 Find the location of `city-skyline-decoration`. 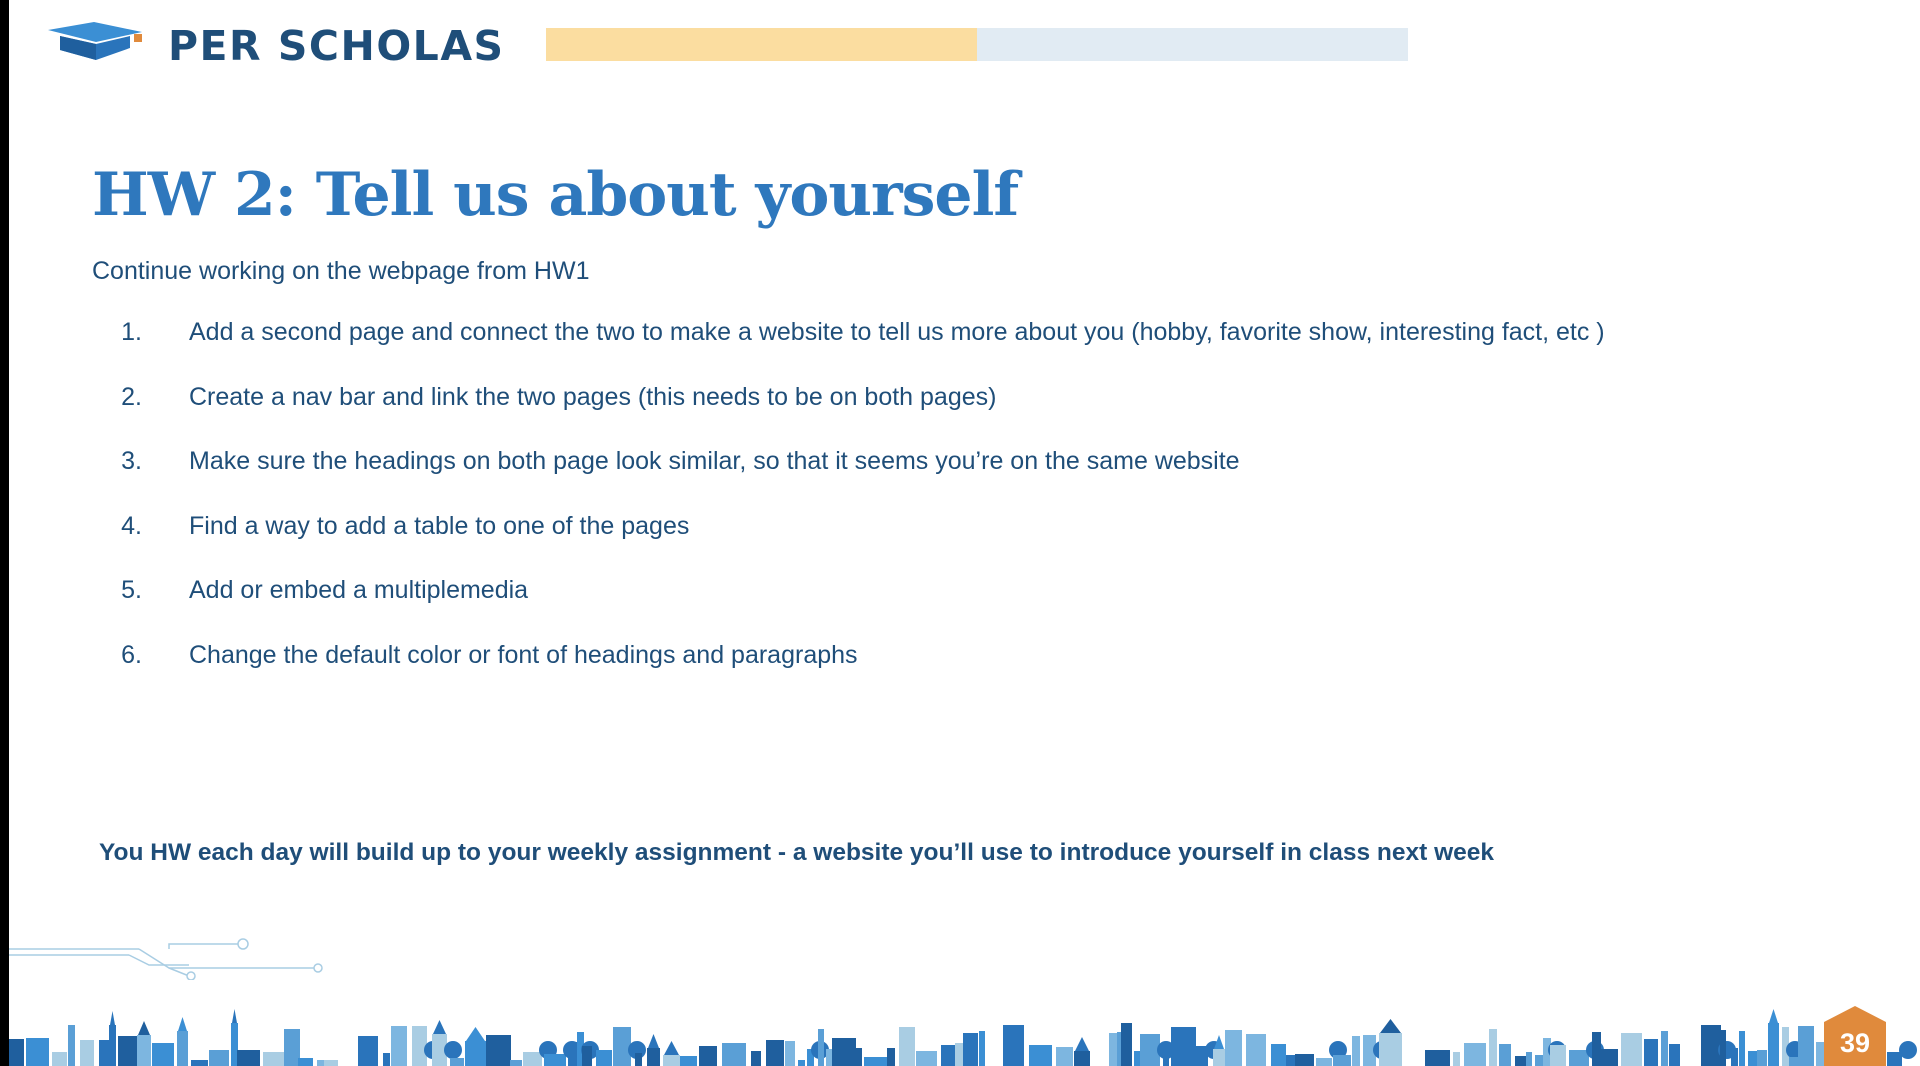

city-skyline-decoration is located at coordinates (963, 1037).